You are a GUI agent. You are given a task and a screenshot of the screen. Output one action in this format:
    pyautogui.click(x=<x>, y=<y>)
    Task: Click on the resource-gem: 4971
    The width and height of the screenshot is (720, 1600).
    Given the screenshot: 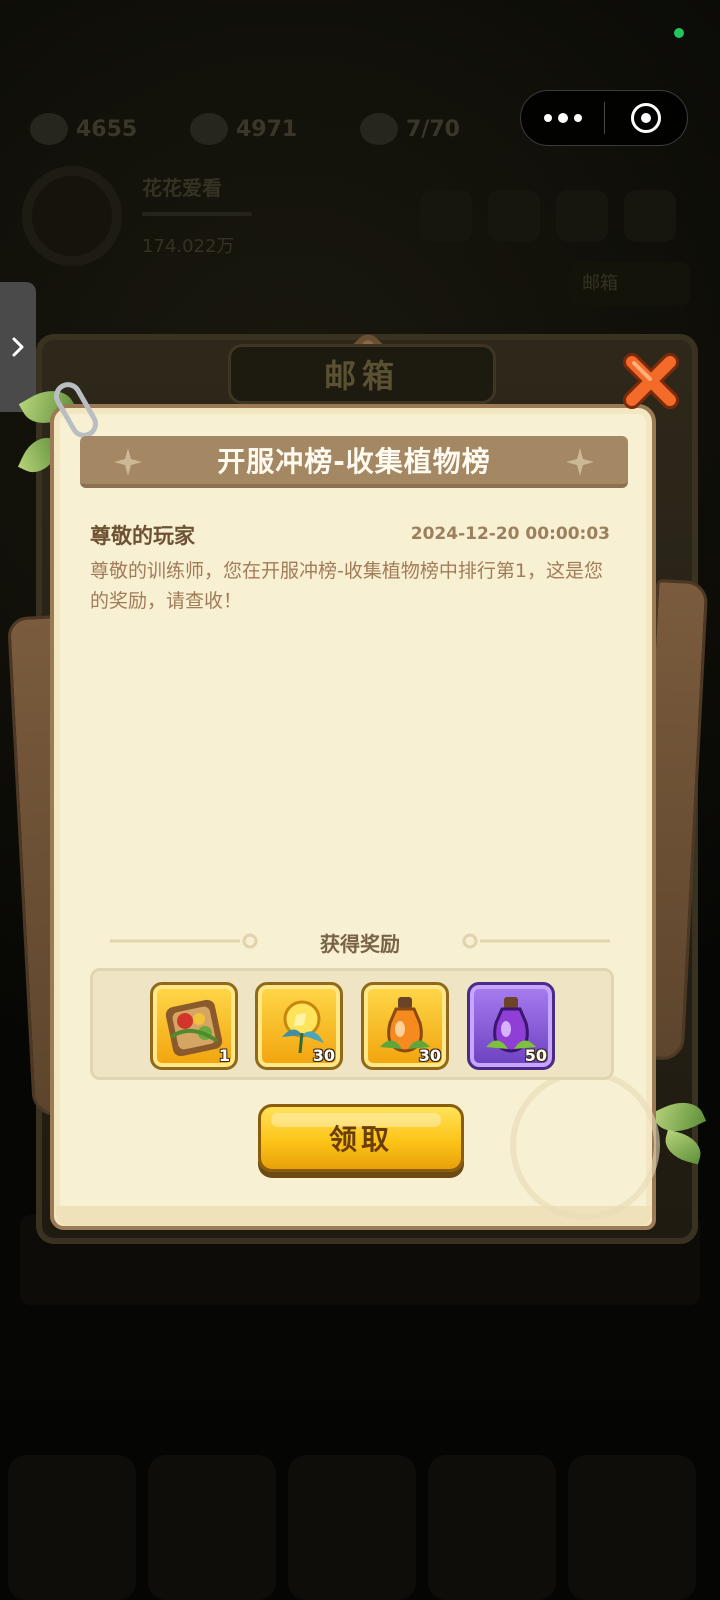 What is the action you would take?
    pyautogui.click(x=244, y=129)
    